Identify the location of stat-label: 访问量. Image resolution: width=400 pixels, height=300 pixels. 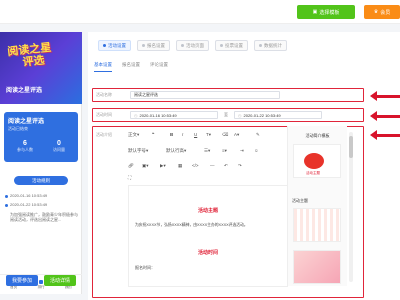
(59, 149).